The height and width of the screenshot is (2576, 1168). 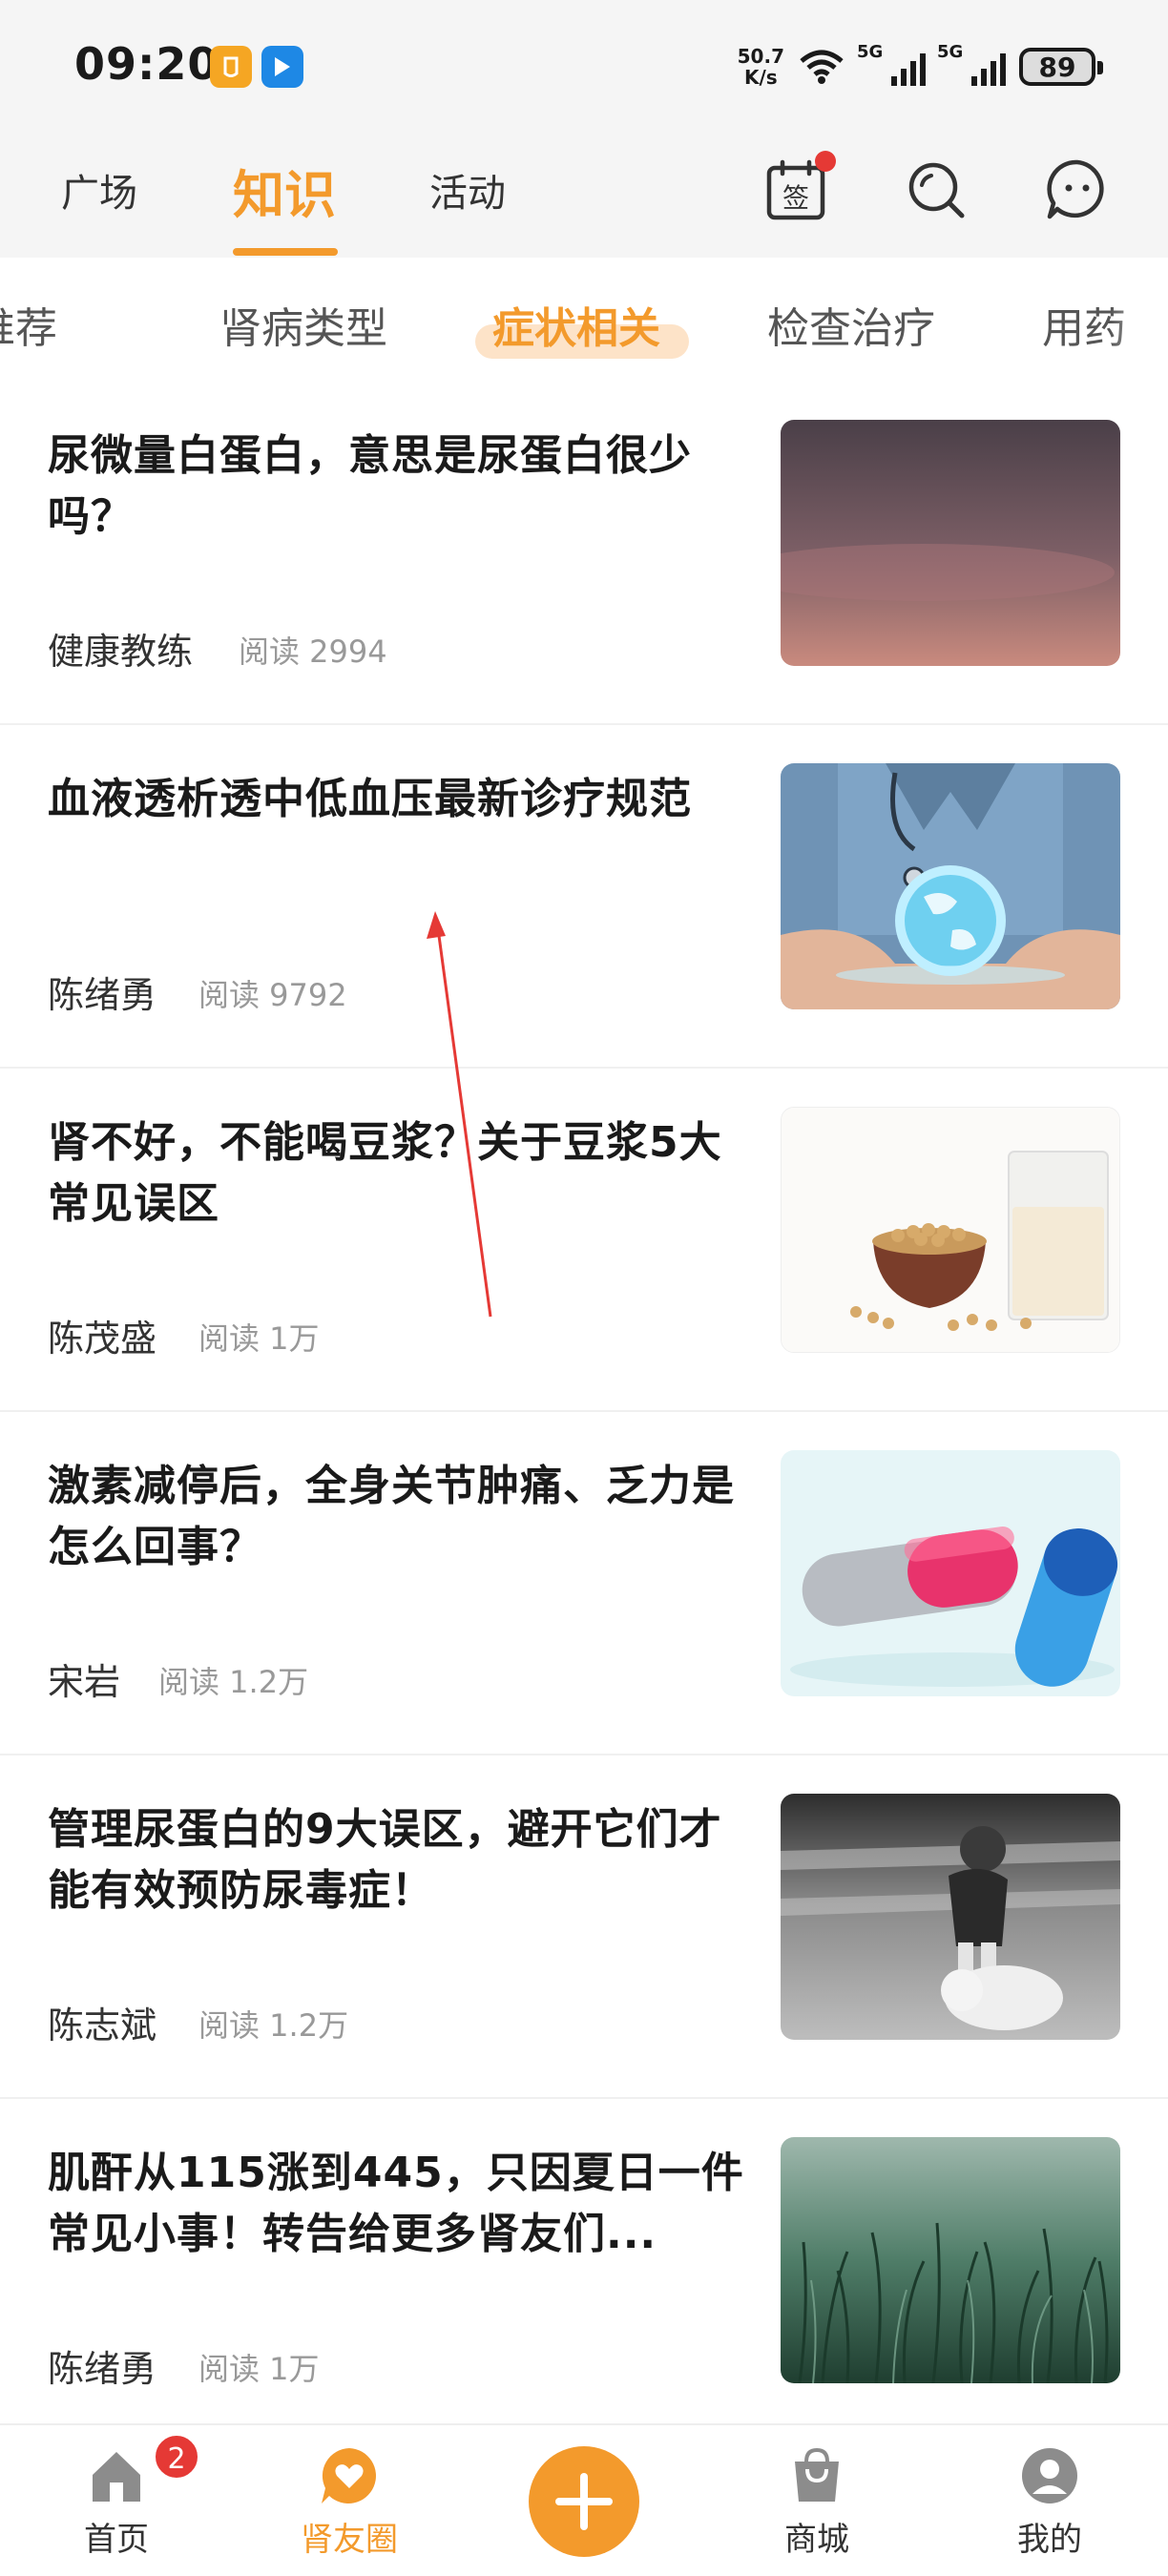 I want to click on article-item: 尿微量白蛋白，意思是尿蛋白很少吗？ 健康教练 阅读 2994, so click(x=584, y=553).